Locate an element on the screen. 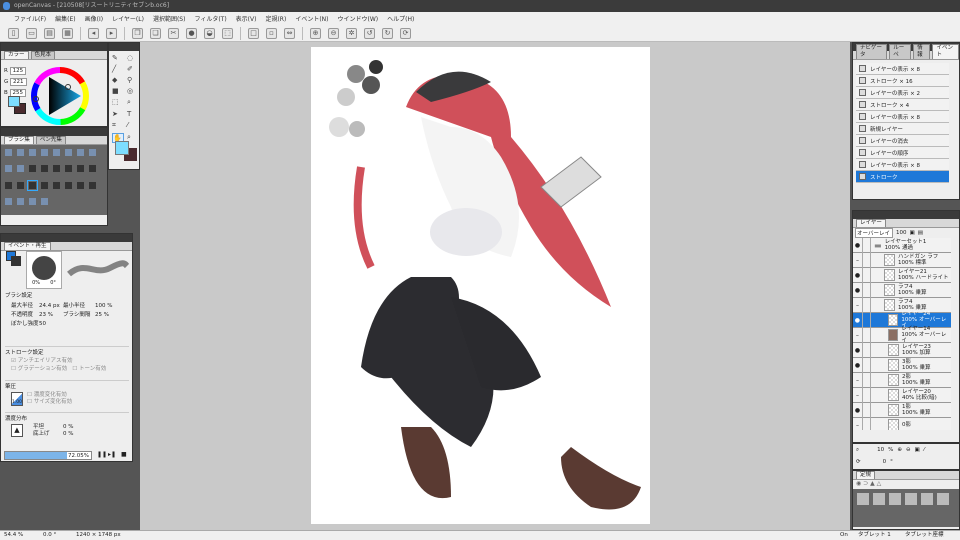 The width and height of the screenshot is (960, 540). menu-item: ウインドウ(W) is located at coordinates (358, 18).